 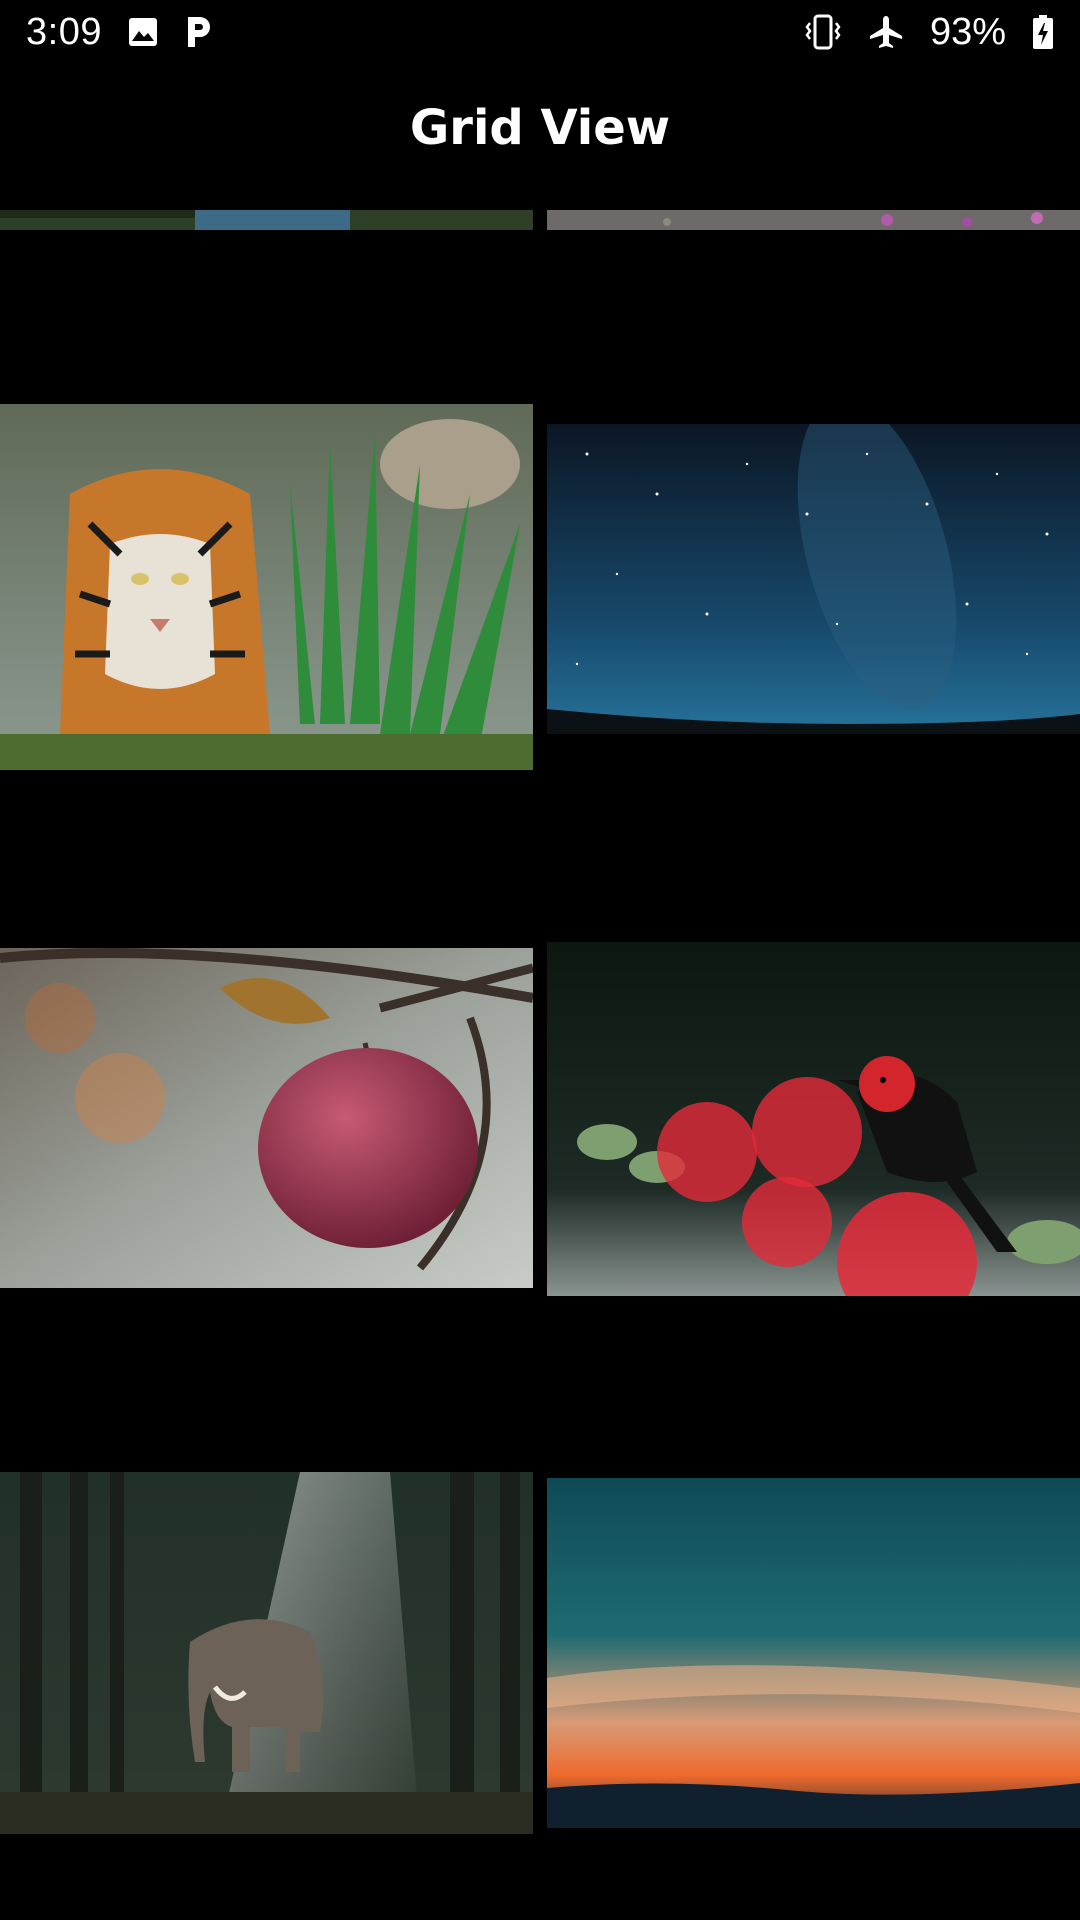 I want to click on grid-image-flower-field, so click(x=813, y=220).